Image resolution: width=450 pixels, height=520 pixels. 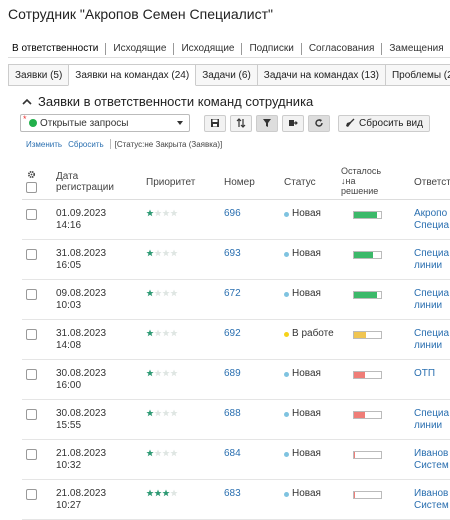 I want to click on table-row: 09.08.2023 10:03 672 Новая Специа линии, so click(x=236, y=300).